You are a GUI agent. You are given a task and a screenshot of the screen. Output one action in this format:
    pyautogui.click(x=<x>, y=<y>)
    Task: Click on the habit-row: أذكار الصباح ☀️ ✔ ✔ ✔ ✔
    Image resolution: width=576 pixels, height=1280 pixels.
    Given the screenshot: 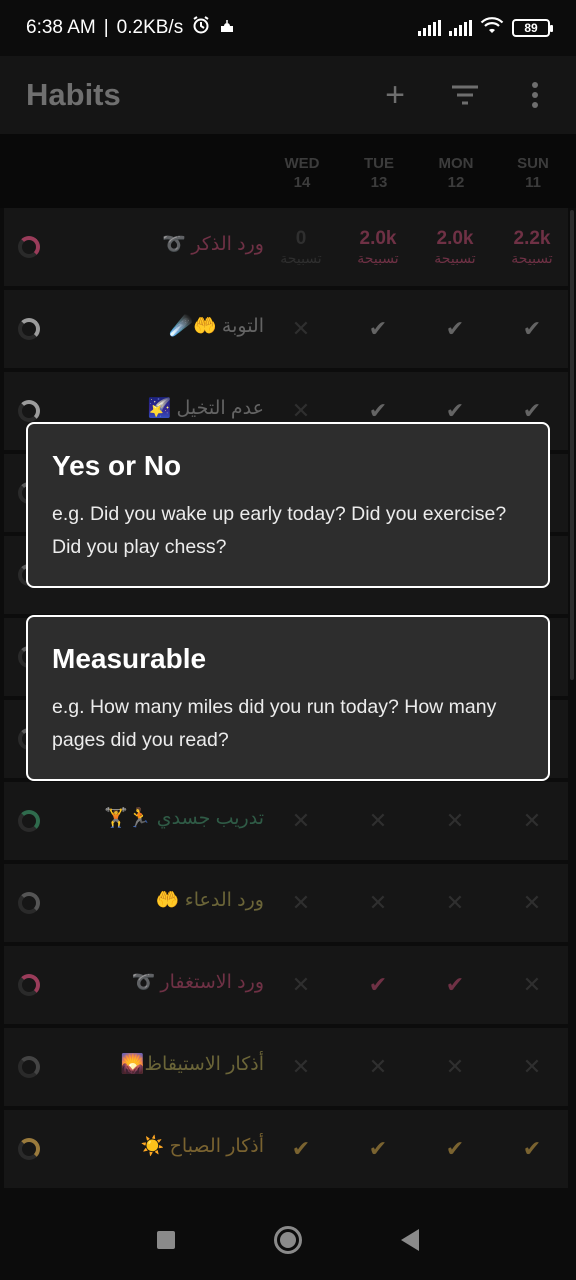 What is the action you would take?
    pyautogui.click(x=286, y=1149)
    